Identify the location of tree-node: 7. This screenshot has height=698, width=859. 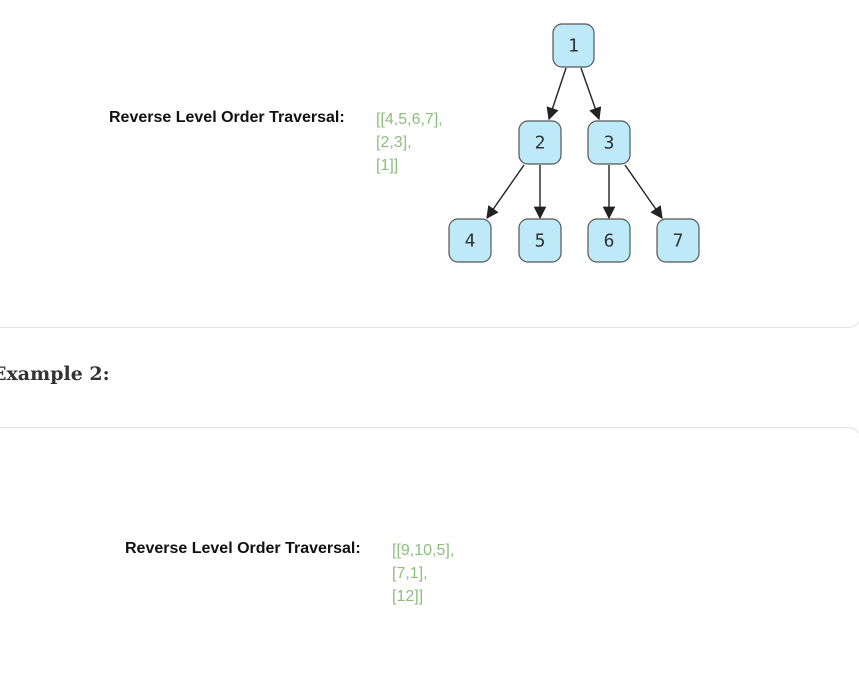
(678, 240).